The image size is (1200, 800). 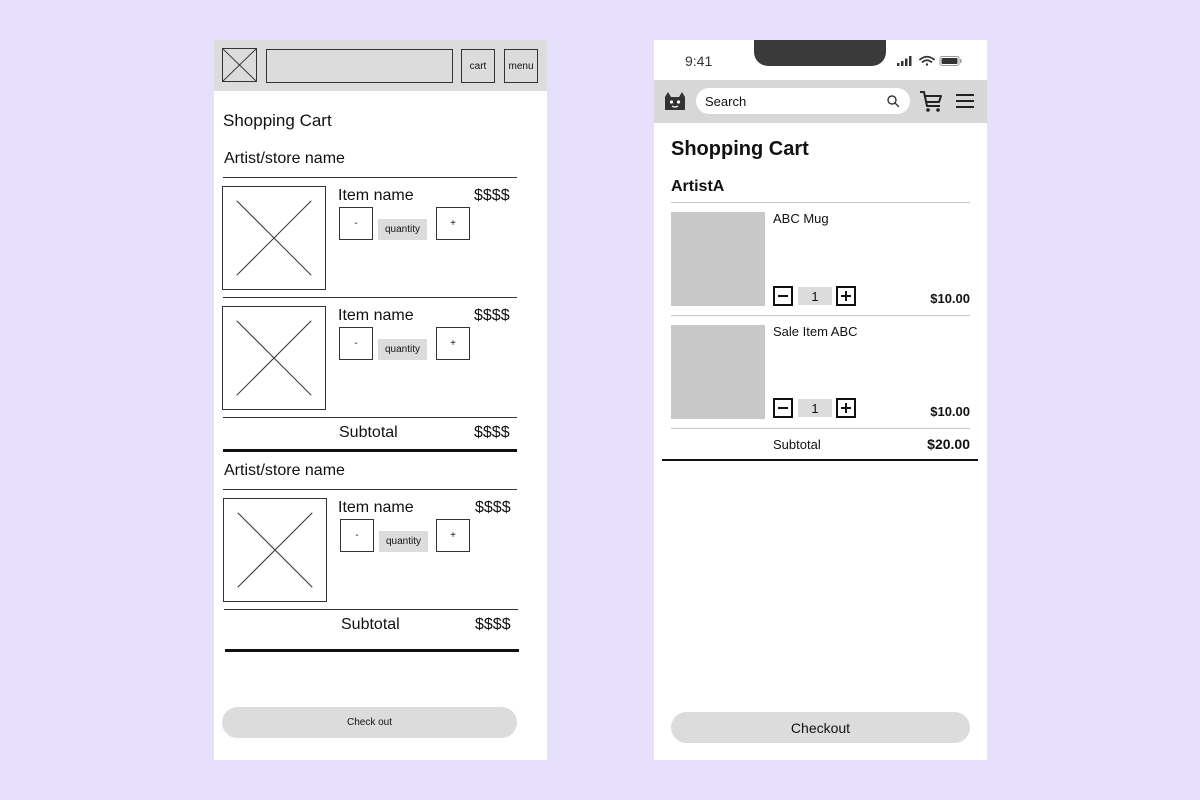 What do you see at coordinates (521, 66) in the screenshot?
I see `menu-button: menu` at bounding box center [521, 66].